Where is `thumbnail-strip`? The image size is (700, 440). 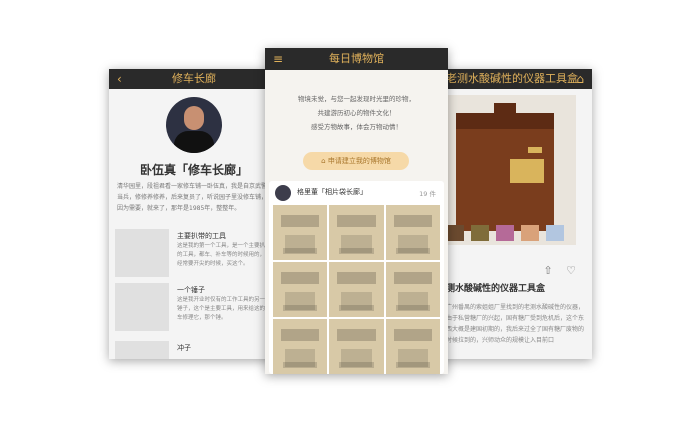
thumbnail-strip is located at coordinates (511, 235).